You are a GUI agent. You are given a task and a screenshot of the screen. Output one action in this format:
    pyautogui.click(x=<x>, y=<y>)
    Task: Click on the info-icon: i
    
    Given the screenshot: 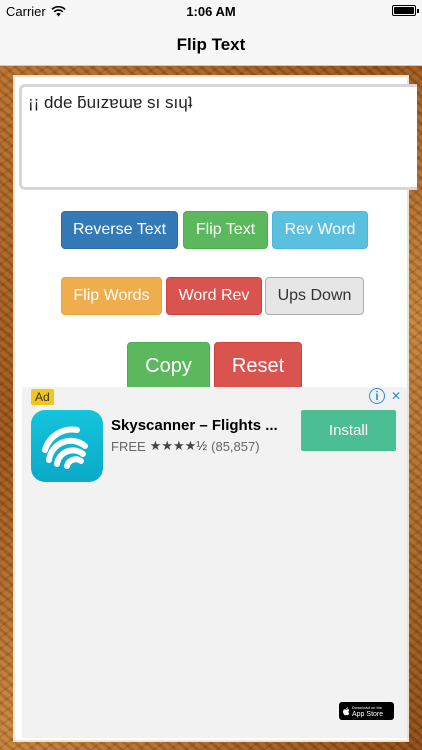 What is the action you would take?
    pyautogui.click(x=377, y=396)
    